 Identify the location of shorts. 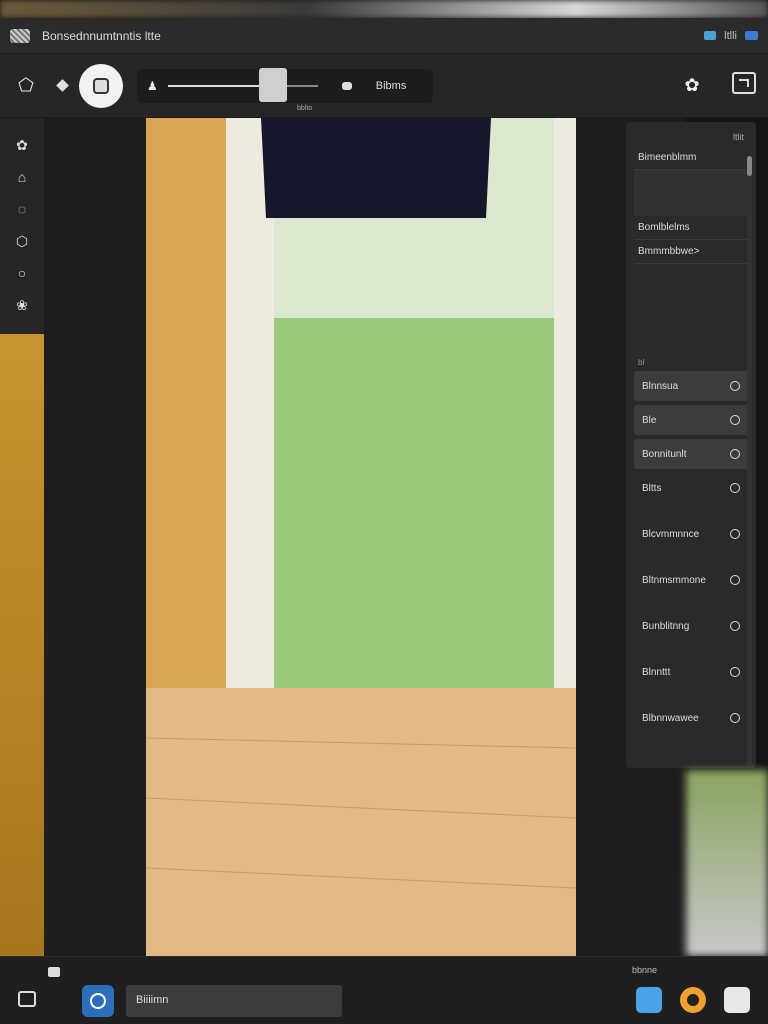
(376, 168).